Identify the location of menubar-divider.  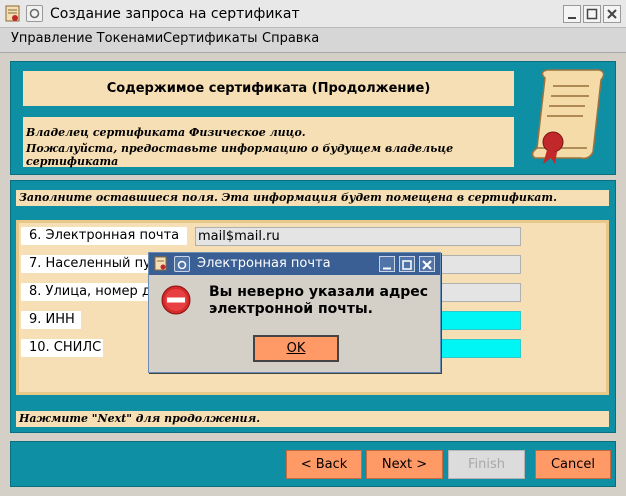
(313, 52).